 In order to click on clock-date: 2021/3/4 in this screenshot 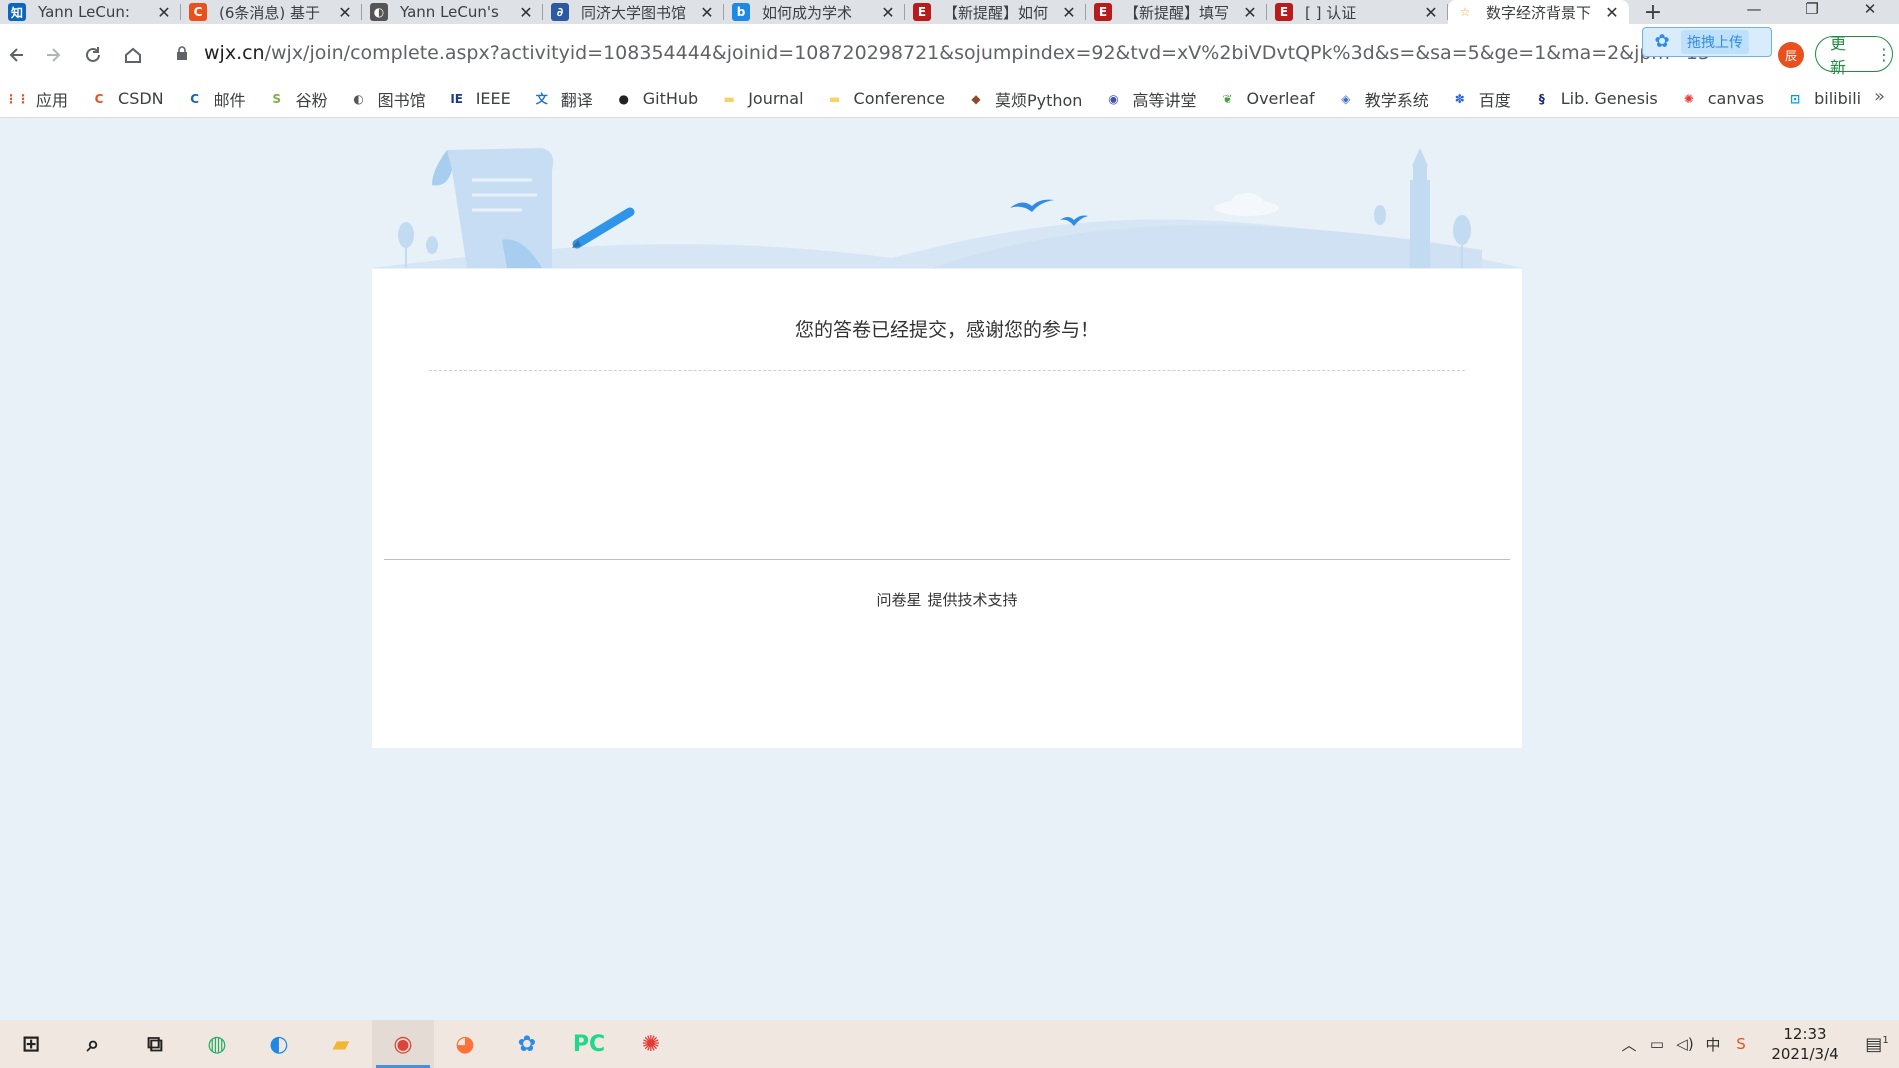, I will do `click(1805, 1054)`.